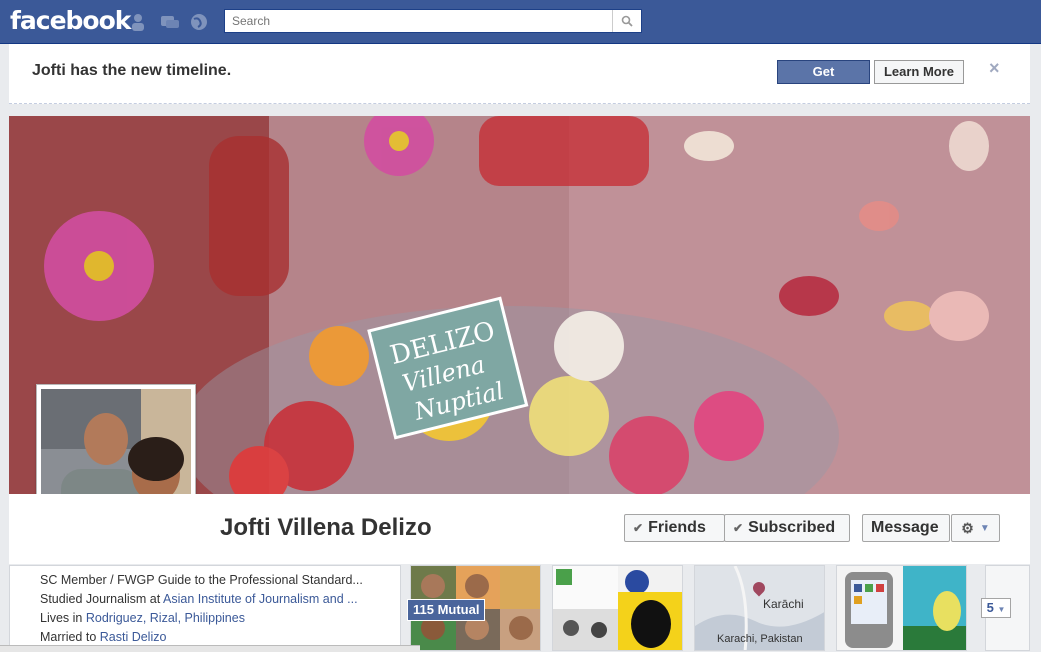 This screenshot has width=1041, height=652. I want to click on more-sections-dropdown: 5 ▼, so click(996, 608).